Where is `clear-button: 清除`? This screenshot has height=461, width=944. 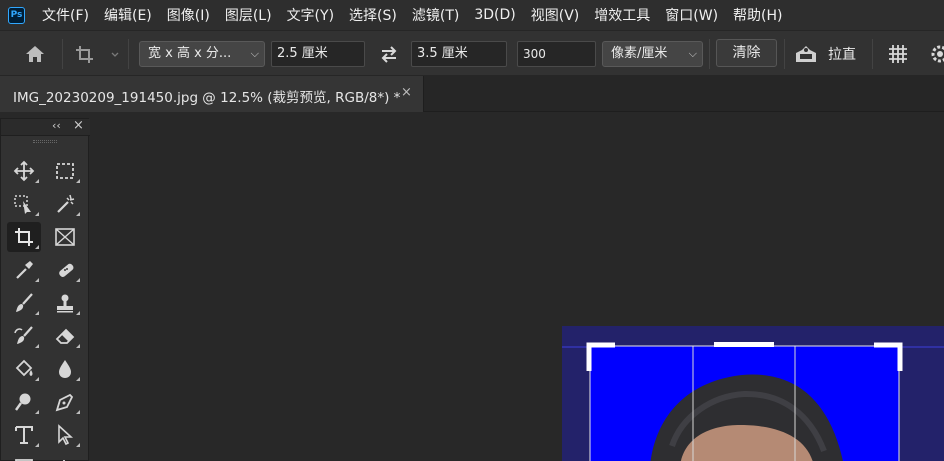 clear-button: 清除 is located at coordinates (746, 53).